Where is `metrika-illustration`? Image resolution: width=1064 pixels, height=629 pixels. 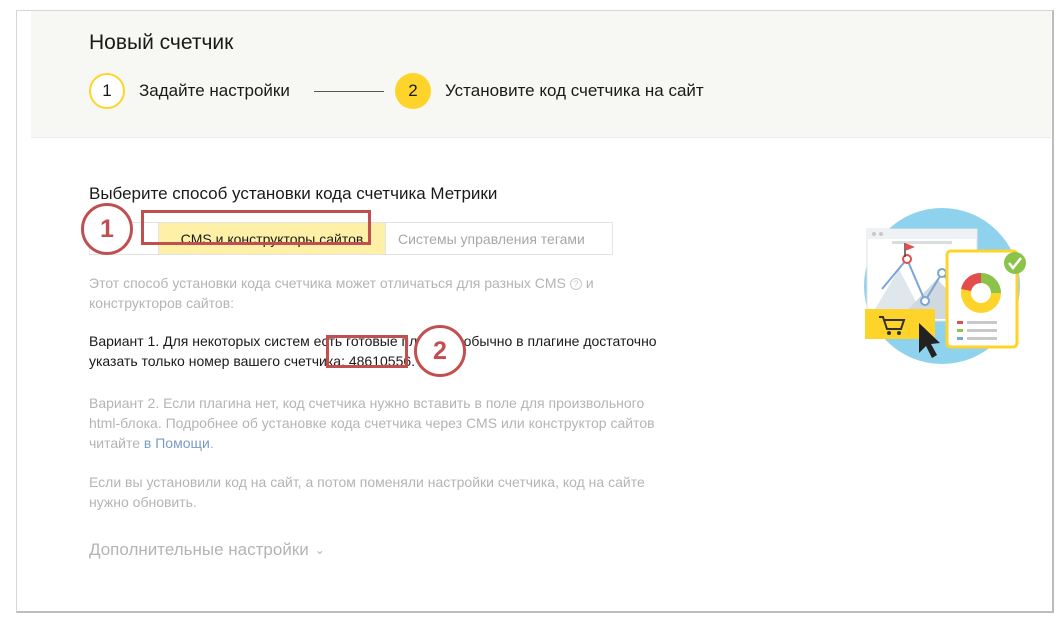
metrika-illustration is located at coordinates (937, 286).